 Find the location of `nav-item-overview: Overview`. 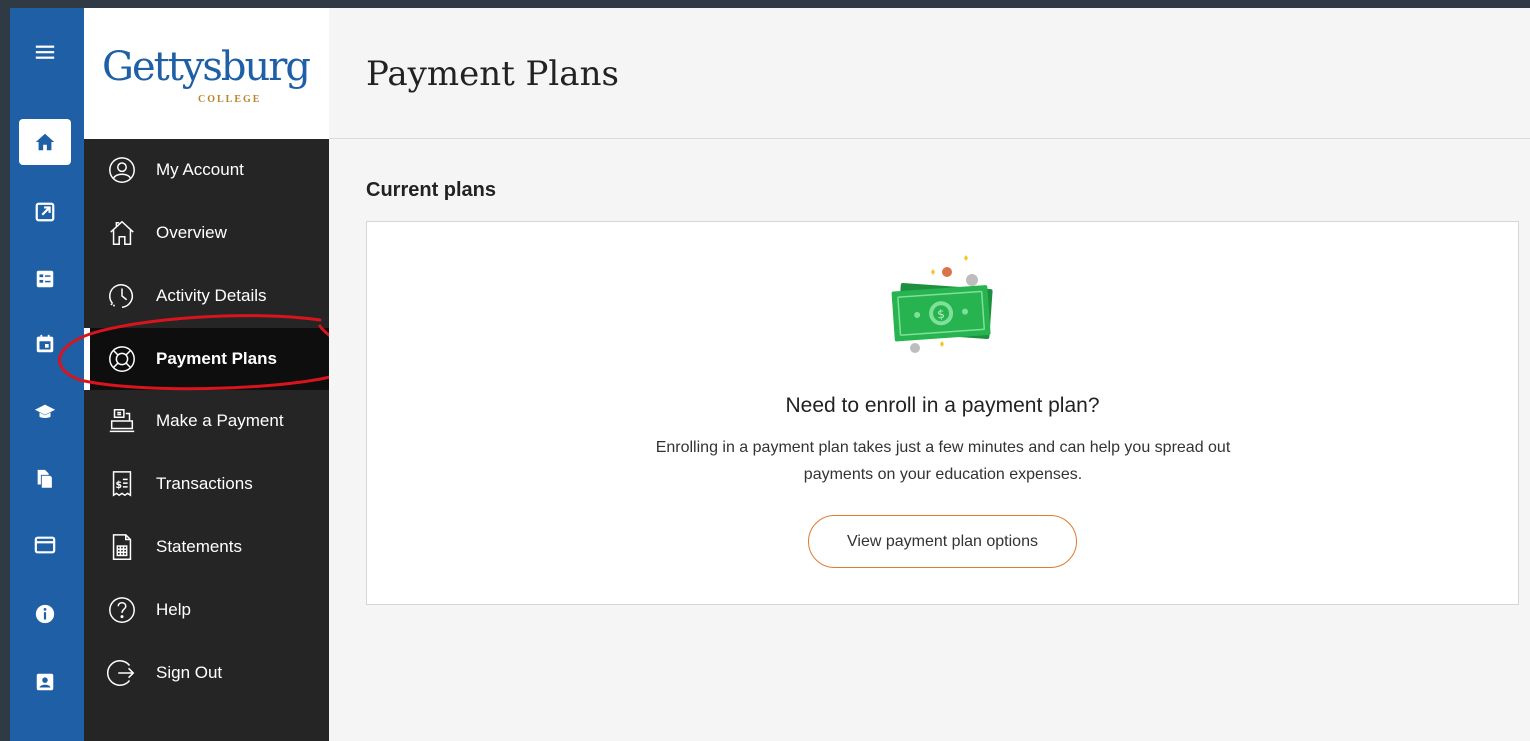

nav-item-overview: Overview is located at coordinates (206, 233).